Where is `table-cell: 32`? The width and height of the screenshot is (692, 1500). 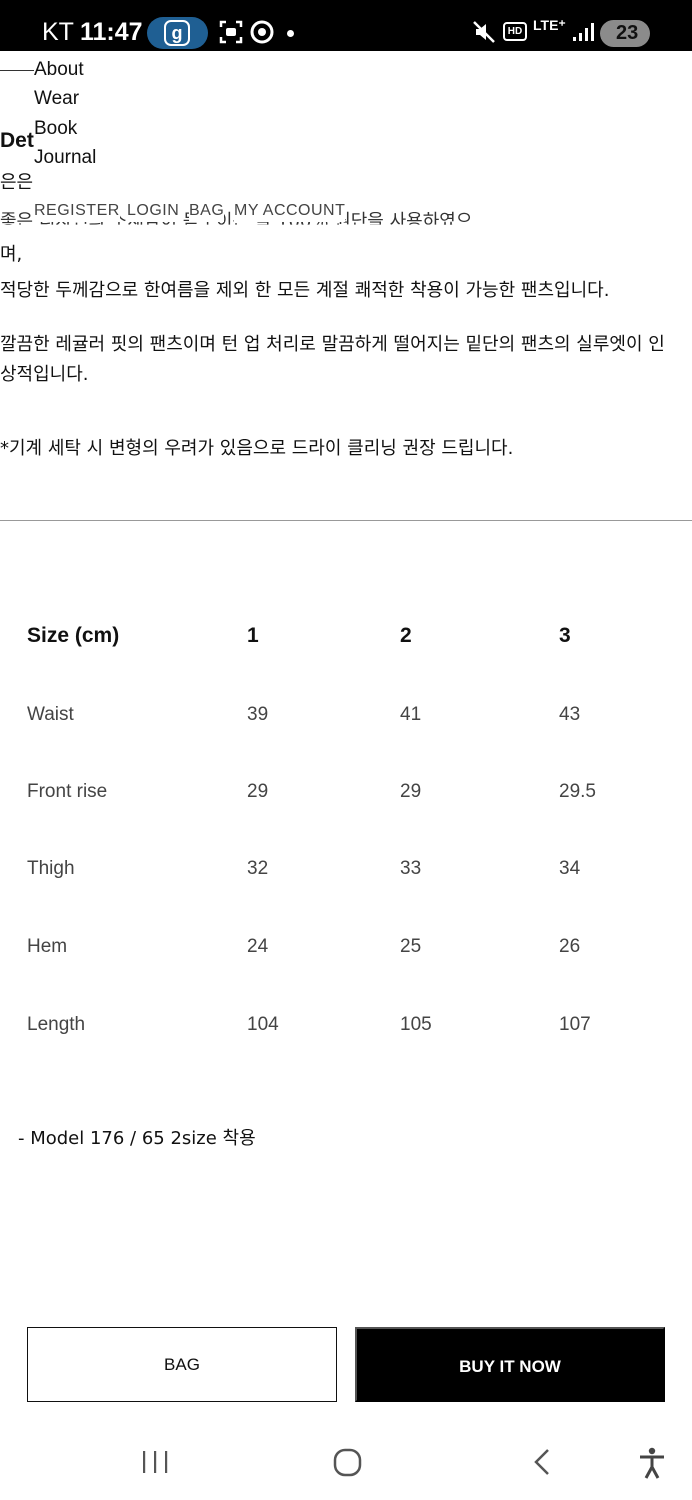 table-cell: 32 is located at coordinates (258, 868).